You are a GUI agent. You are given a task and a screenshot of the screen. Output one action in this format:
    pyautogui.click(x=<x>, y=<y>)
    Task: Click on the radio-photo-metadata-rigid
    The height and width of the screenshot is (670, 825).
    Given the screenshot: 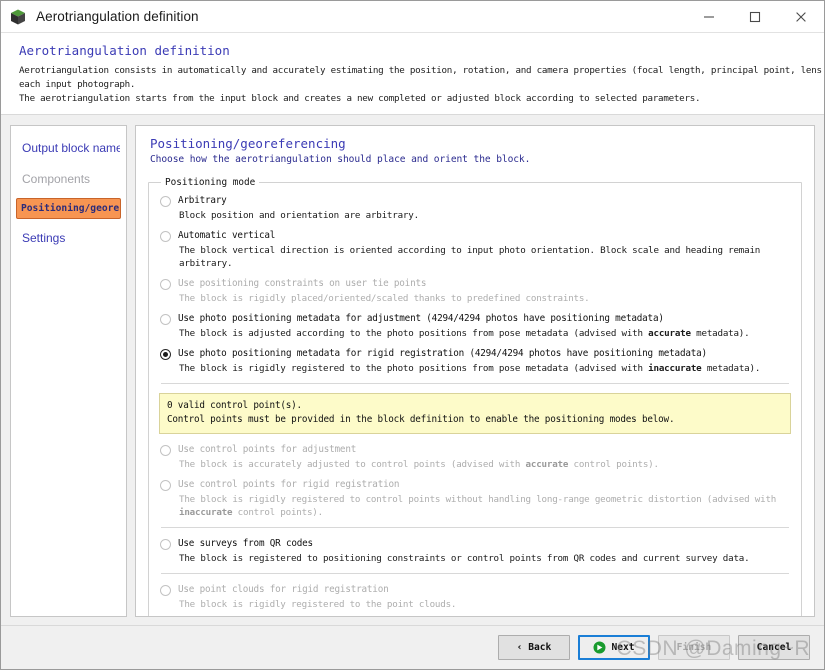 What is the action you would take?
    pyautogui.click(x=165, y=354)
    